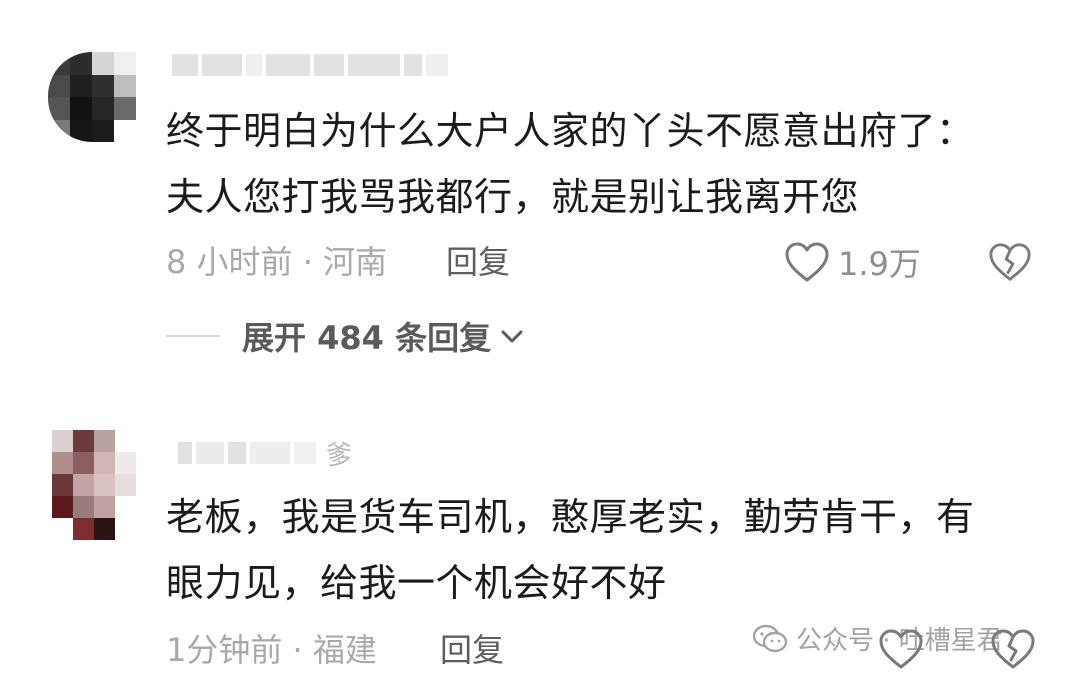 The width and height of the screenshot is (1080, 681). I want to click on username-visible: 爹, so click(339, 455).